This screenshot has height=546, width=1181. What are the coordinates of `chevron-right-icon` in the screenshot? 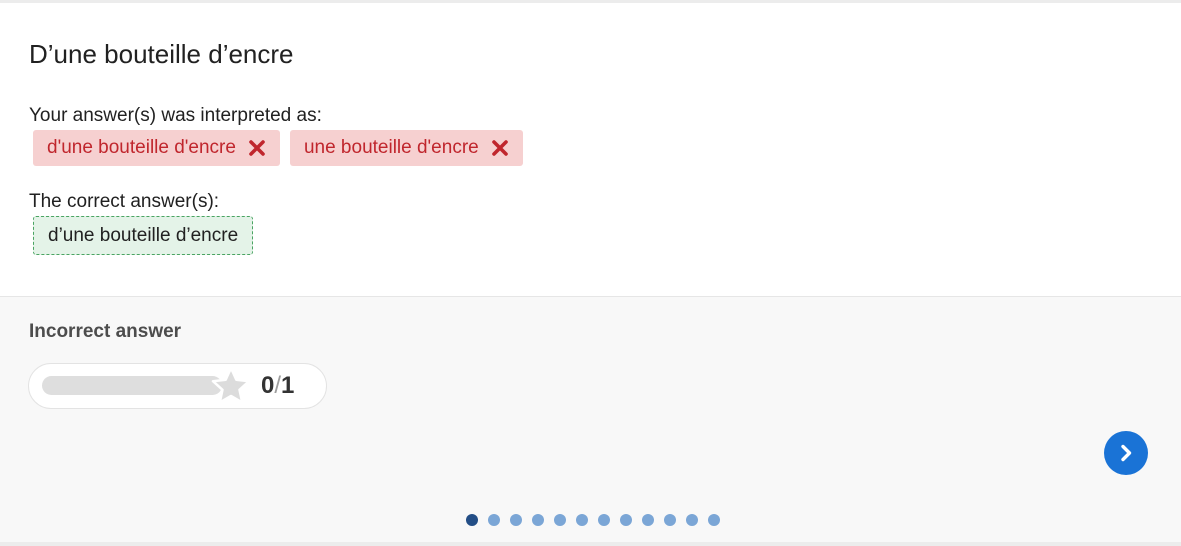 It's located at (1126, 453).